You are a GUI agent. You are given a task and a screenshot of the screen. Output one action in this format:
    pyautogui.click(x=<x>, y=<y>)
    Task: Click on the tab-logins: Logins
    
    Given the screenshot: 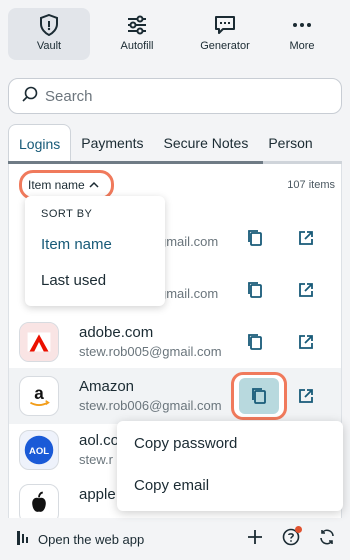 What is the action you would take?
    pyautogui.click(x=40, y=143)
    